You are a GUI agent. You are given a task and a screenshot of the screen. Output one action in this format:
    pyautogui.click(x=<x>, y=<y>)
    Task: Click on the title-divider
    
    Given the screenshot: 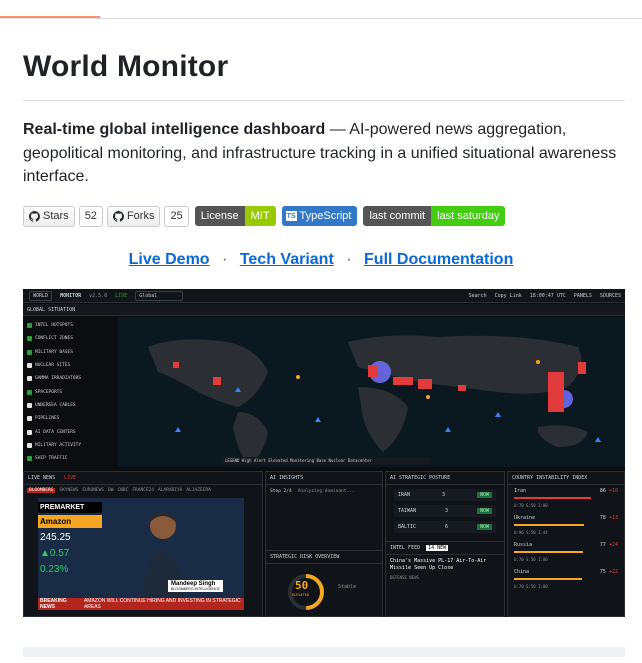 What is the action you would take?
    pyautogui.click(x=324, y=100)
    